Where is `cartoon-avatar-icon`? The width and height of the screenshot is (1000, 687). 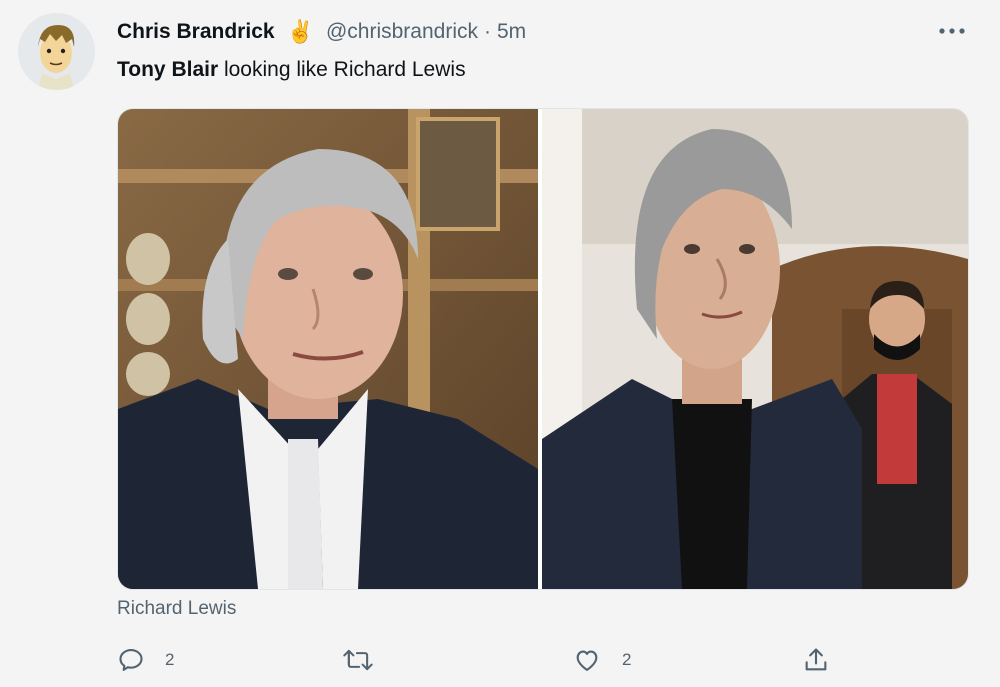
cartoon-avatar-icon is located at coordinates (56, 51).